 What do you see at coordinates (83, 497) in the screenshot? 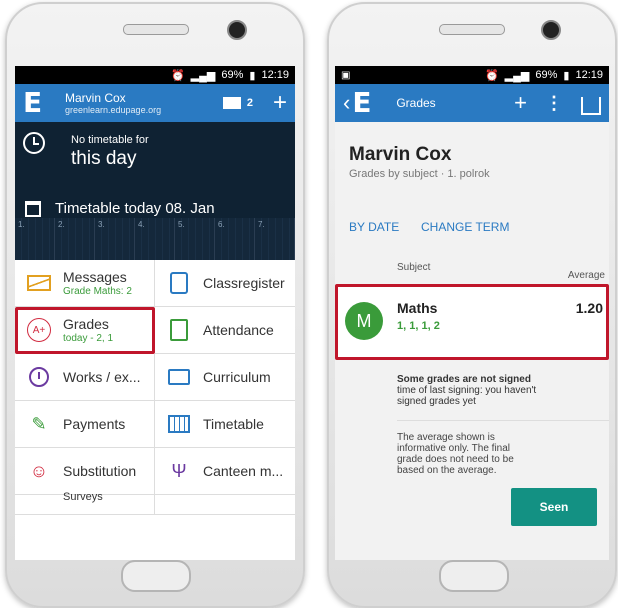
I see `menu-item-label: Surveys` at bounding box center [83, 497].